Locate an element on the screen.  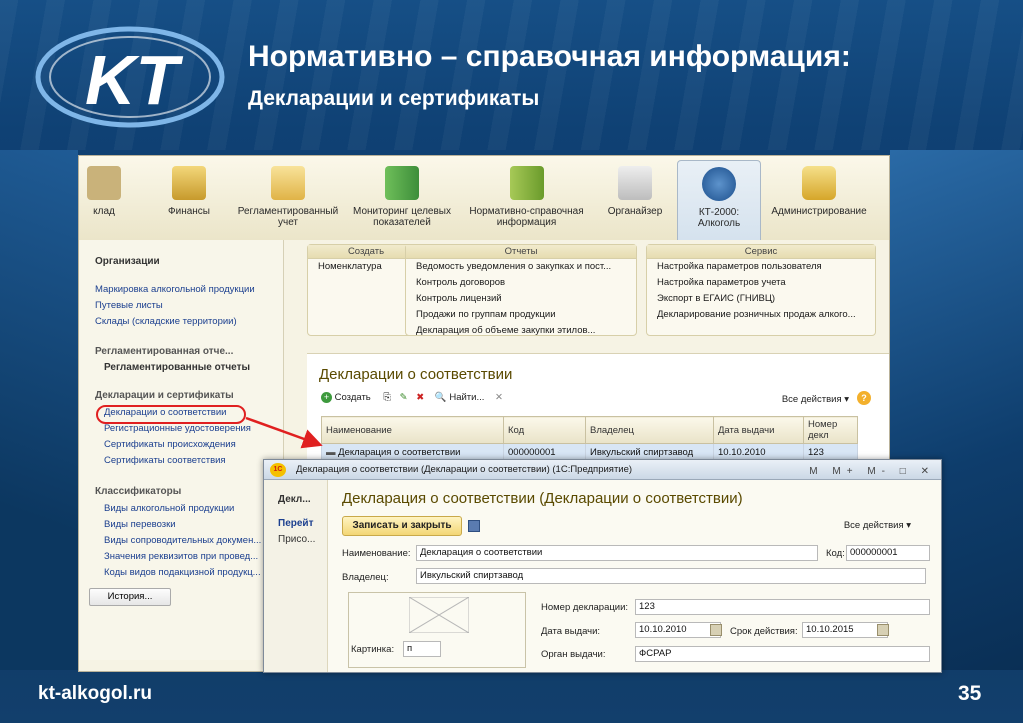
toolbar-item-admin: Администрирование is located at coordinates (819, 188).